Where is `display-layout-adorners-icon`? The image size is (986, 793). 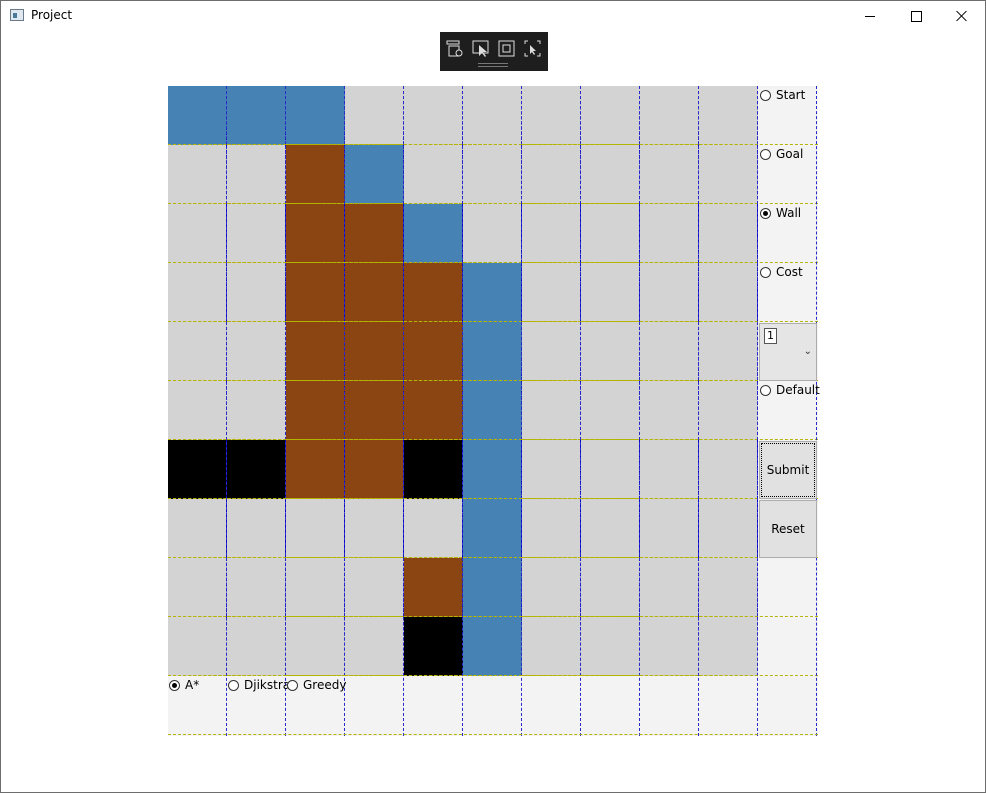 display-layout-adorners-icon is located at coordinates (507, 49).